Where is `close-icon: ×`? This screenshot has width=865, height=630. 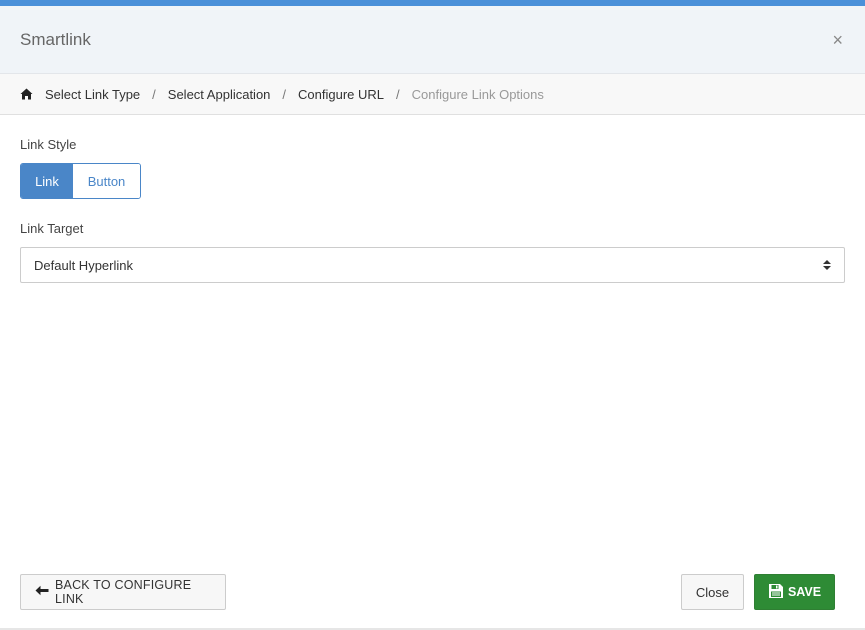
close-icon: × is located at coordinates (838, 40).